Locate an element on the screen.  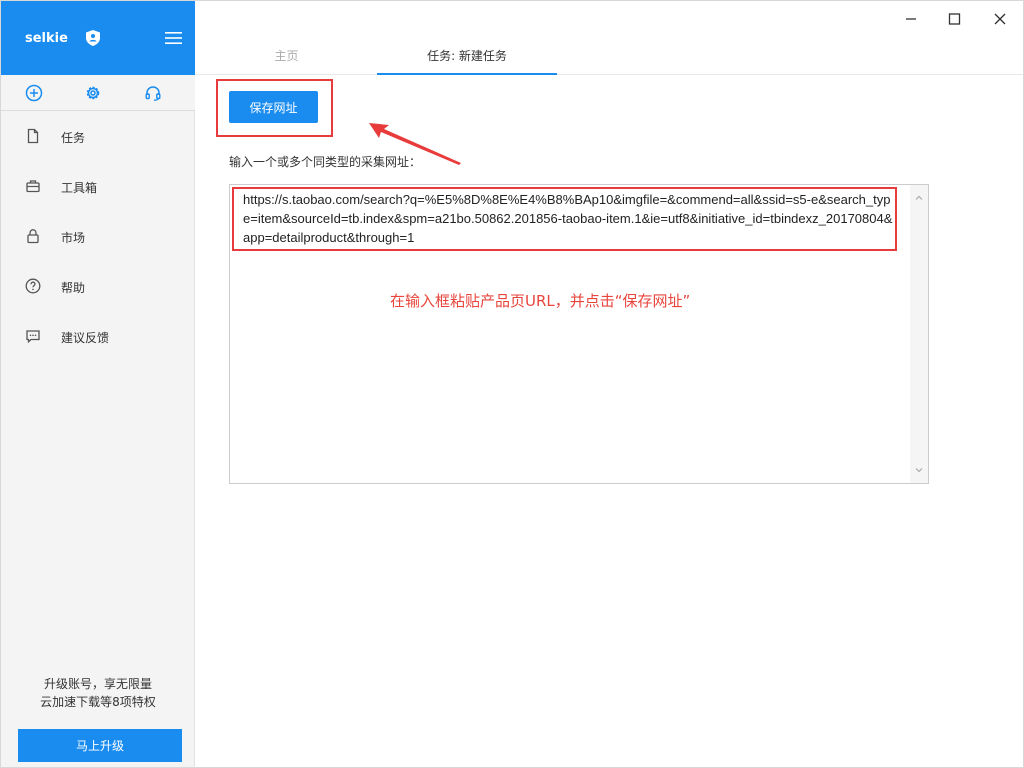
help-icon is located at coordinates (33, 286).